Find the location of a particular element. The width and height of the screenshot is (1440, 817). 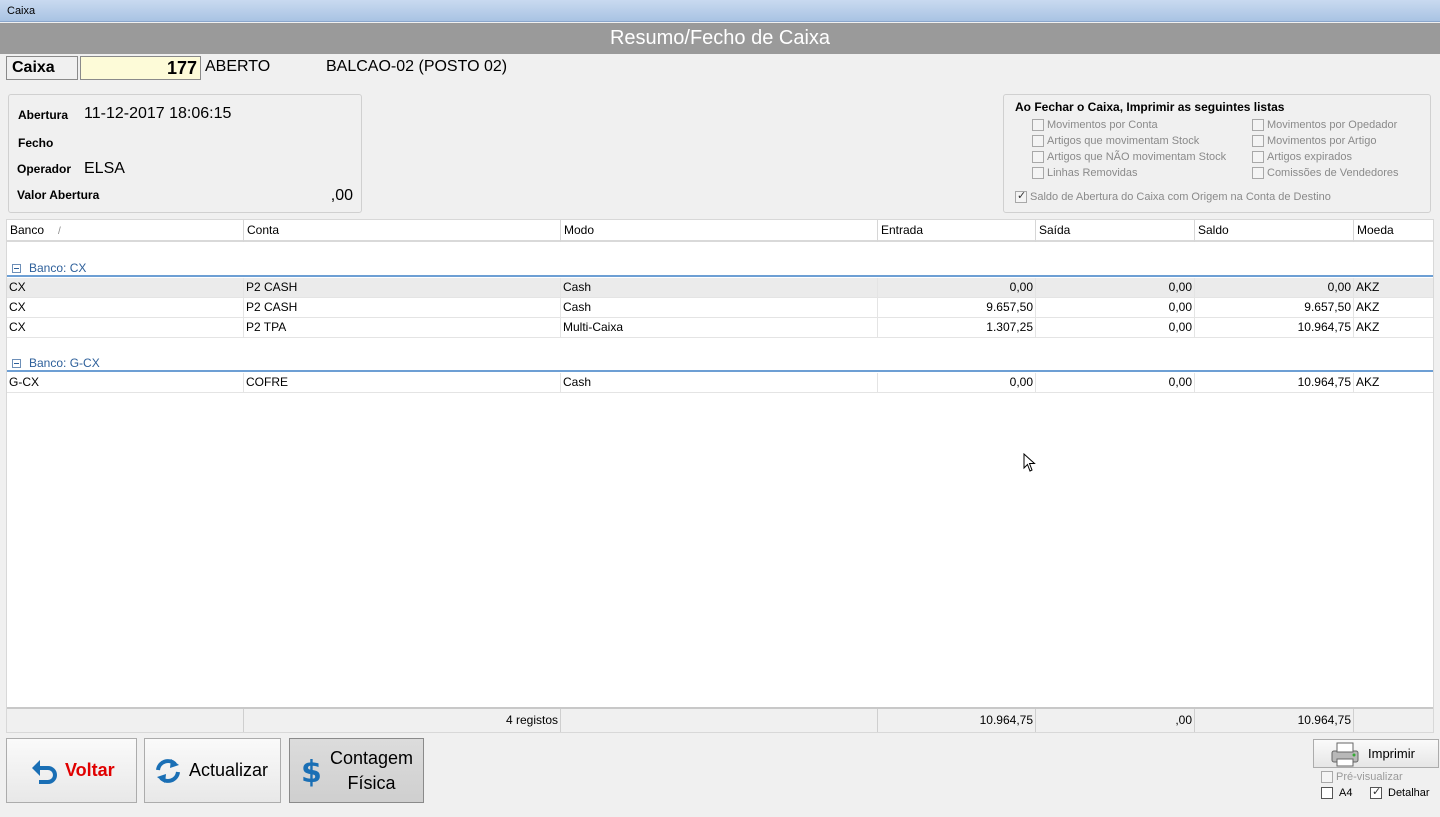

mouse-cursor-icon is located at coordinates (1030, 464).